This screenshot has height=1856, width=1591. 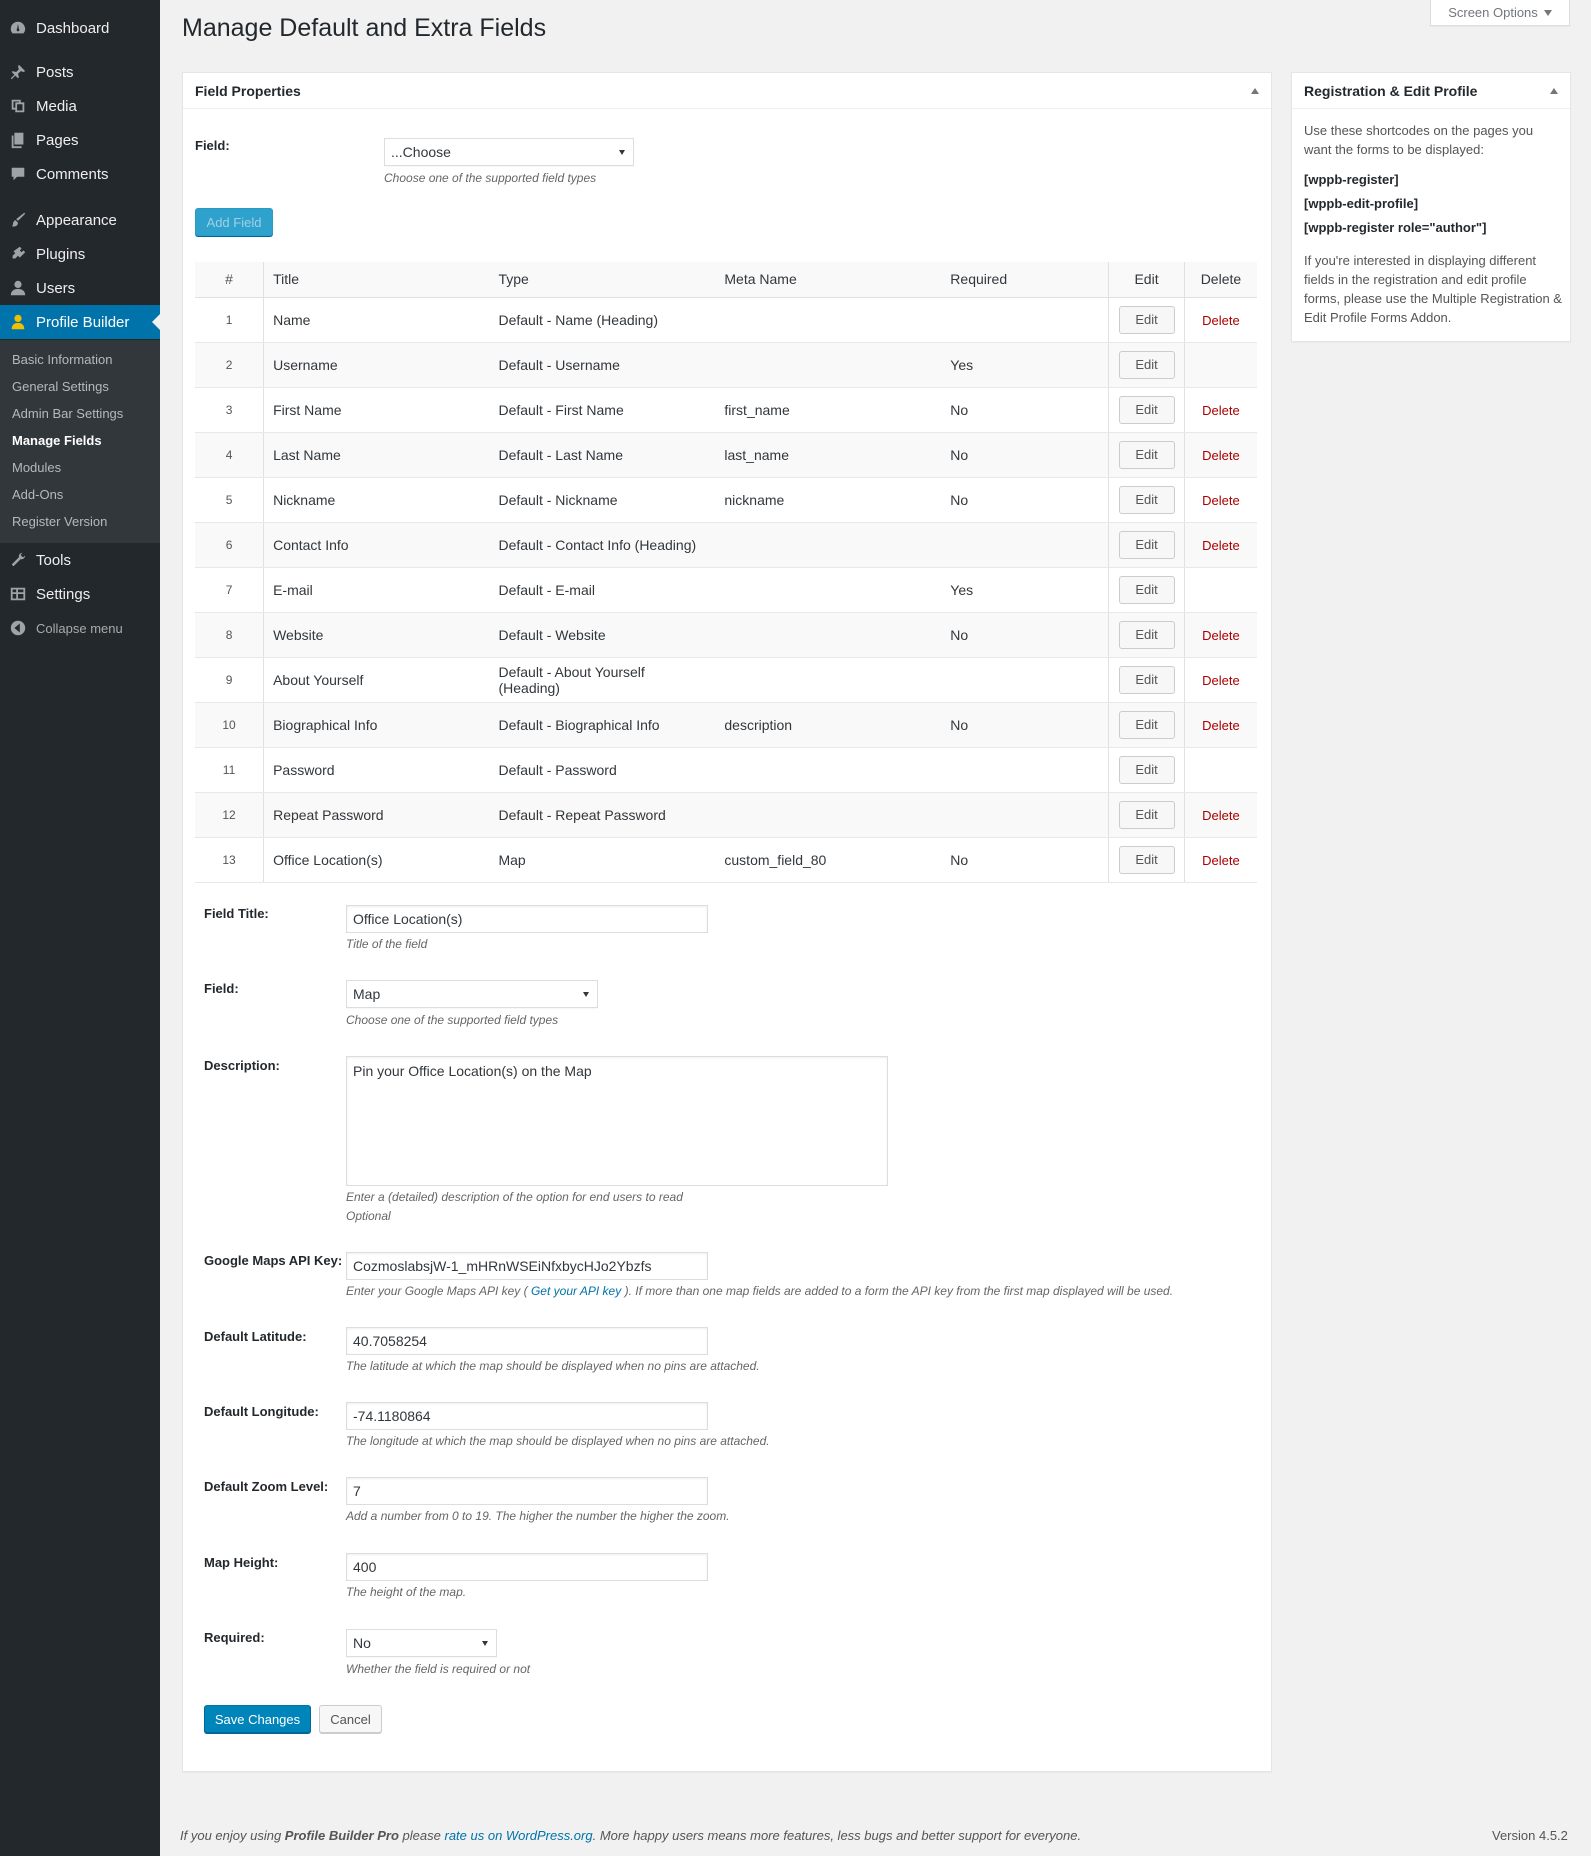 I want to click on save-changes-button: Save Changes, so click(x=257, y=1719).